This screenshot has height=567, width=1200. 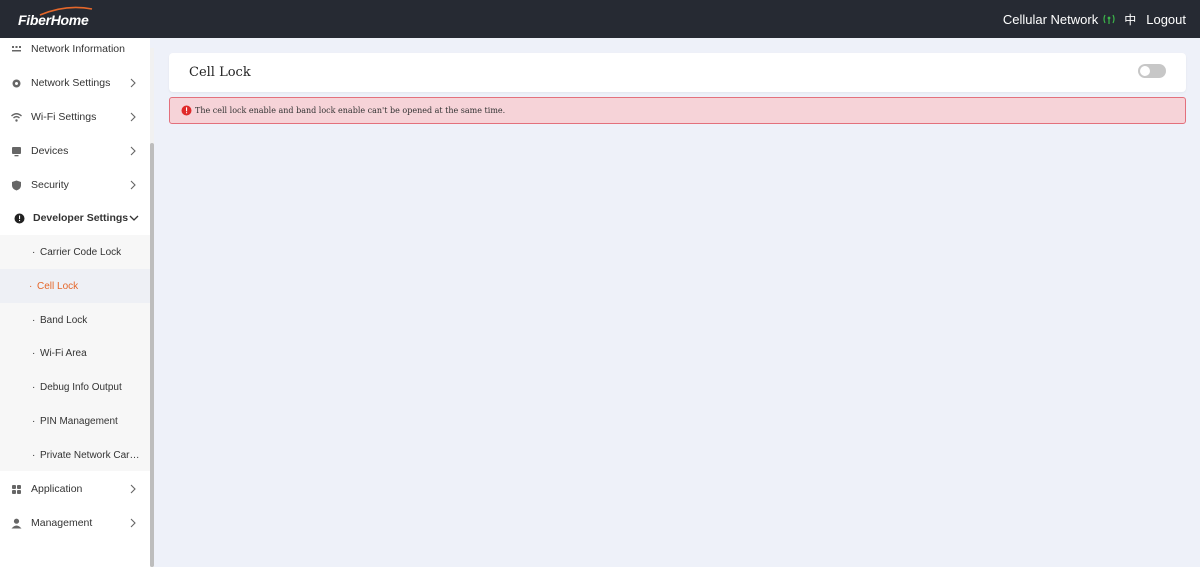 I want to click on network-status-label: Cellular Network, so click(x=1050, y=19).